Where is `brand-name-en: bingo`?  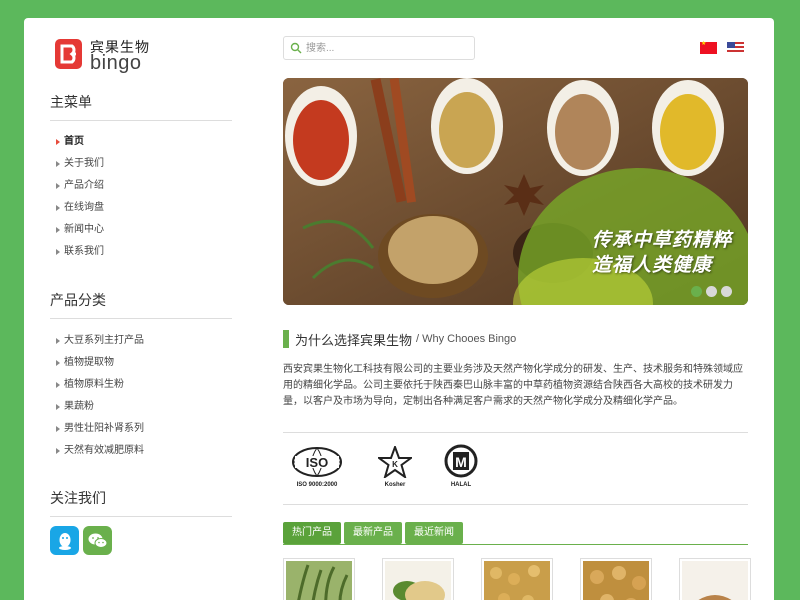 brand-name-en: bingo is located at coordinates (116, 63).